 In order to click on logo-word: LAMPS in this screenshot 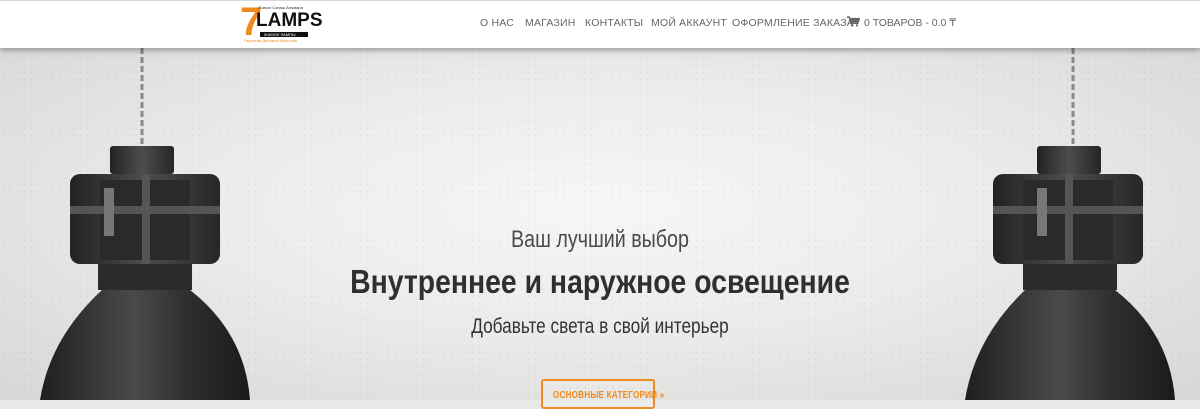, I will do `click(289, 20)`.